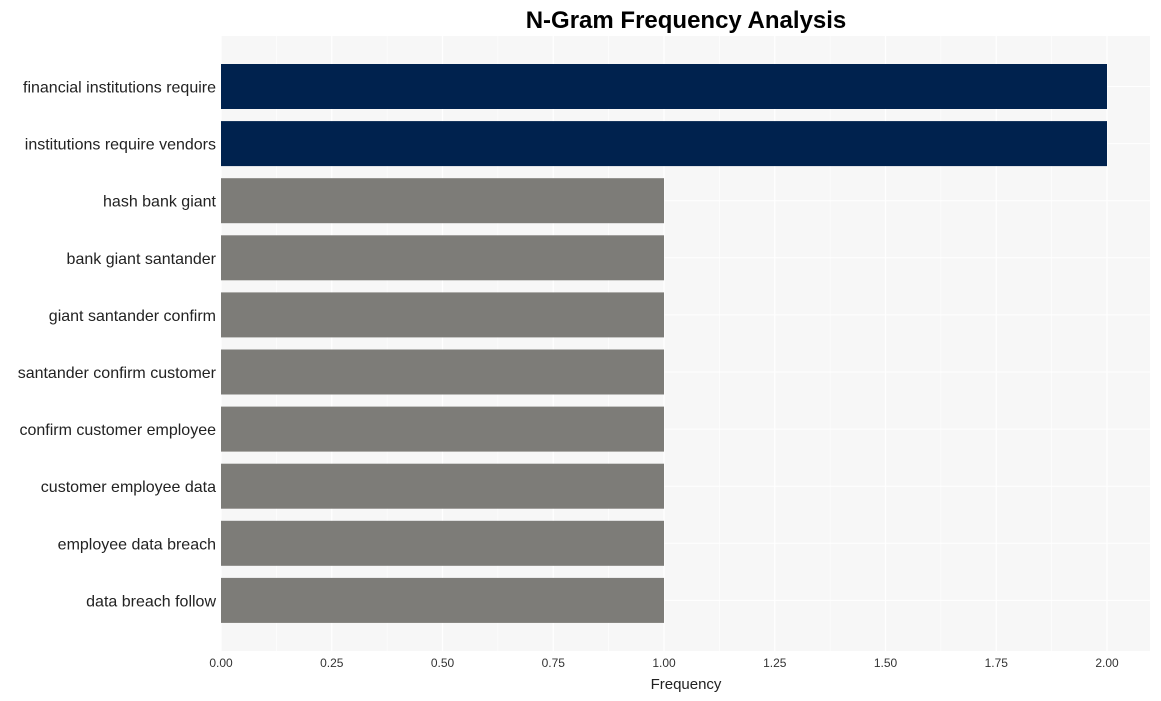 This screenshot has height=701, width=1161. What do you see at coordinates (443, 663) in the screenshot?
I see `x-tick-label: 0.50` at bounding box center [443, 663].